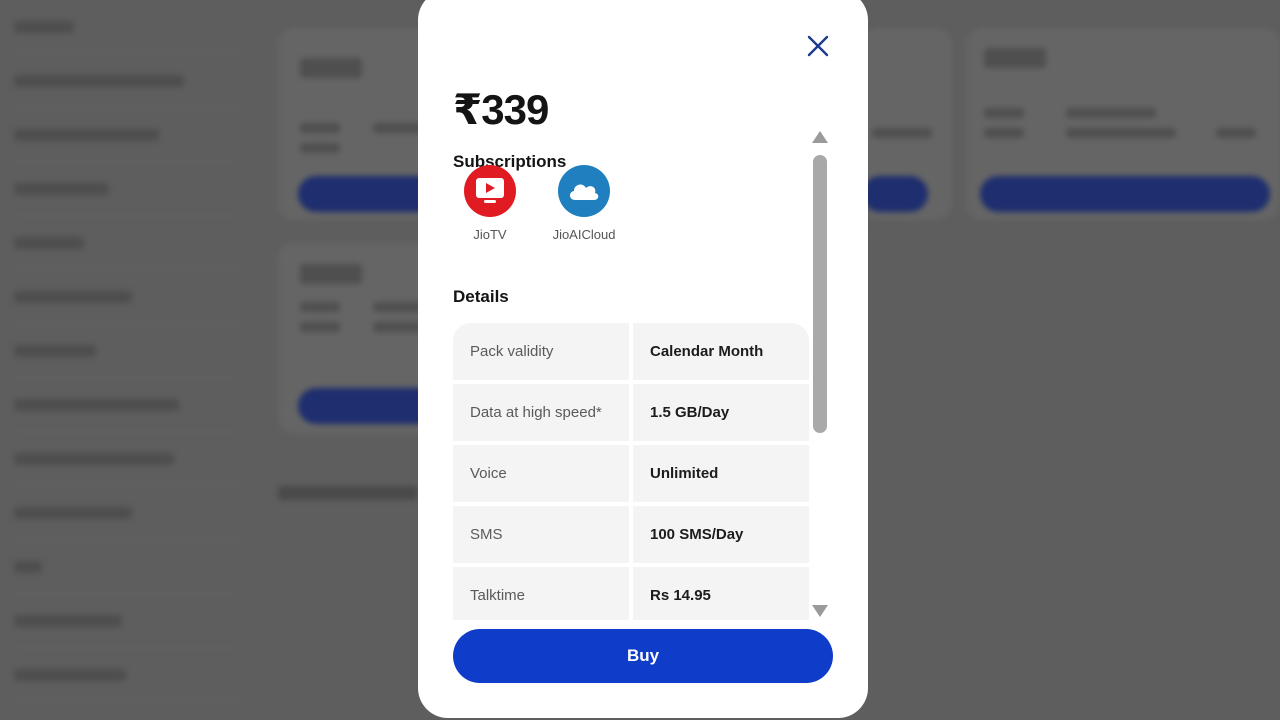 The image size is (1280, 720). What do you see at coordinates (721, 593) in the screenshot?
I see `detail-value: Rs 14.95` at bounding box center [721, 593].